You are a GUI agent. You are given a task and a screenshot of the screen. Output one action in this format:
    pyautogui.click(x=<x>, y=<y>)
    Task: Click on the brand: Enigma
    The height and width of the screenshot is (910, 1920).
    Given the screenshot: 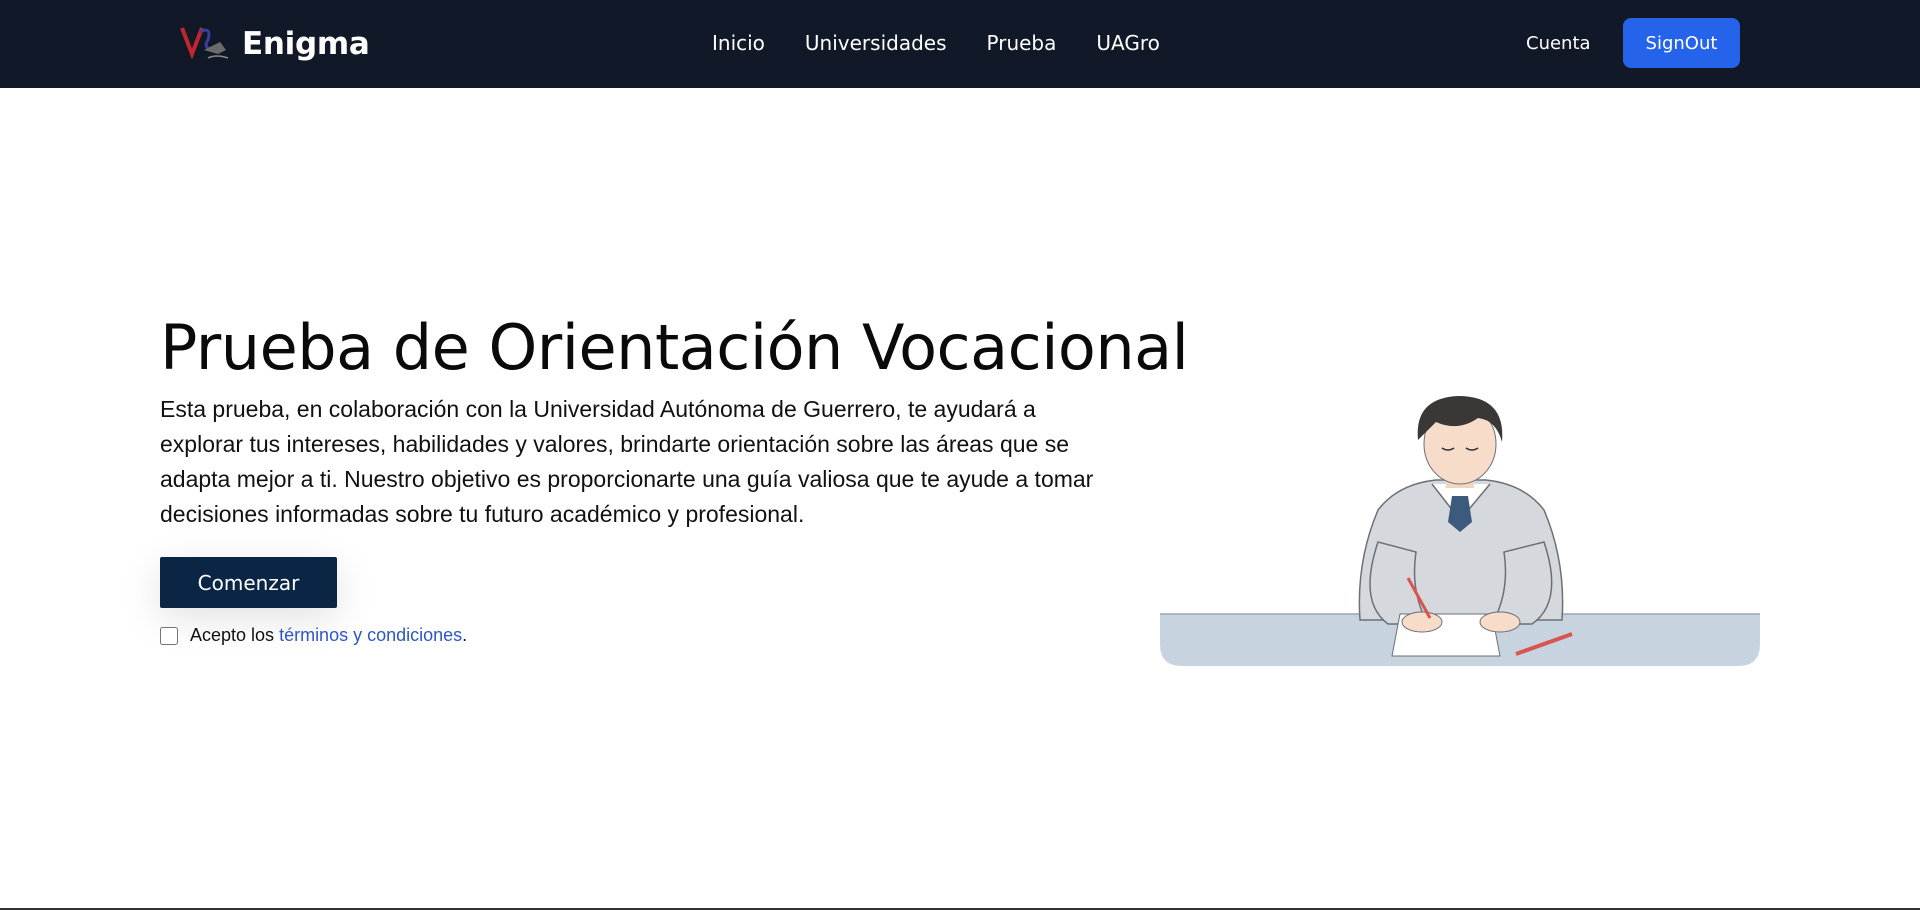 What is the action you would take?
    pyautogui.click(x=274, y=44)
    